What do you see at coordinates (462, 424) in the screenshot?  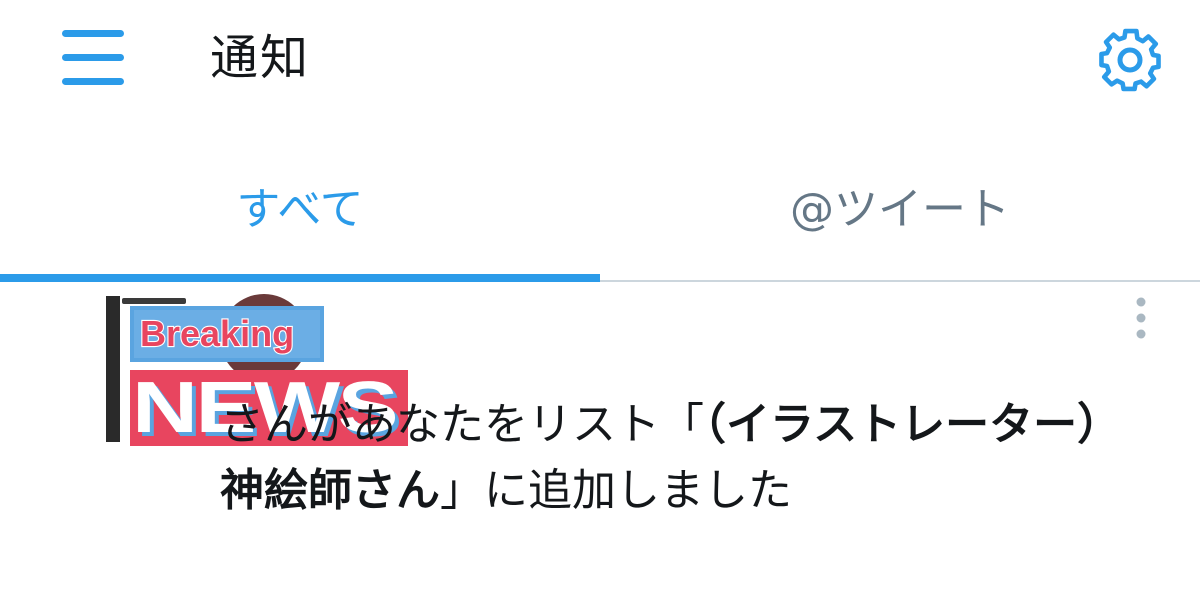 I see `notification-message-prefix: さんがあなたをリスト「` at bounding box center [462, 424].